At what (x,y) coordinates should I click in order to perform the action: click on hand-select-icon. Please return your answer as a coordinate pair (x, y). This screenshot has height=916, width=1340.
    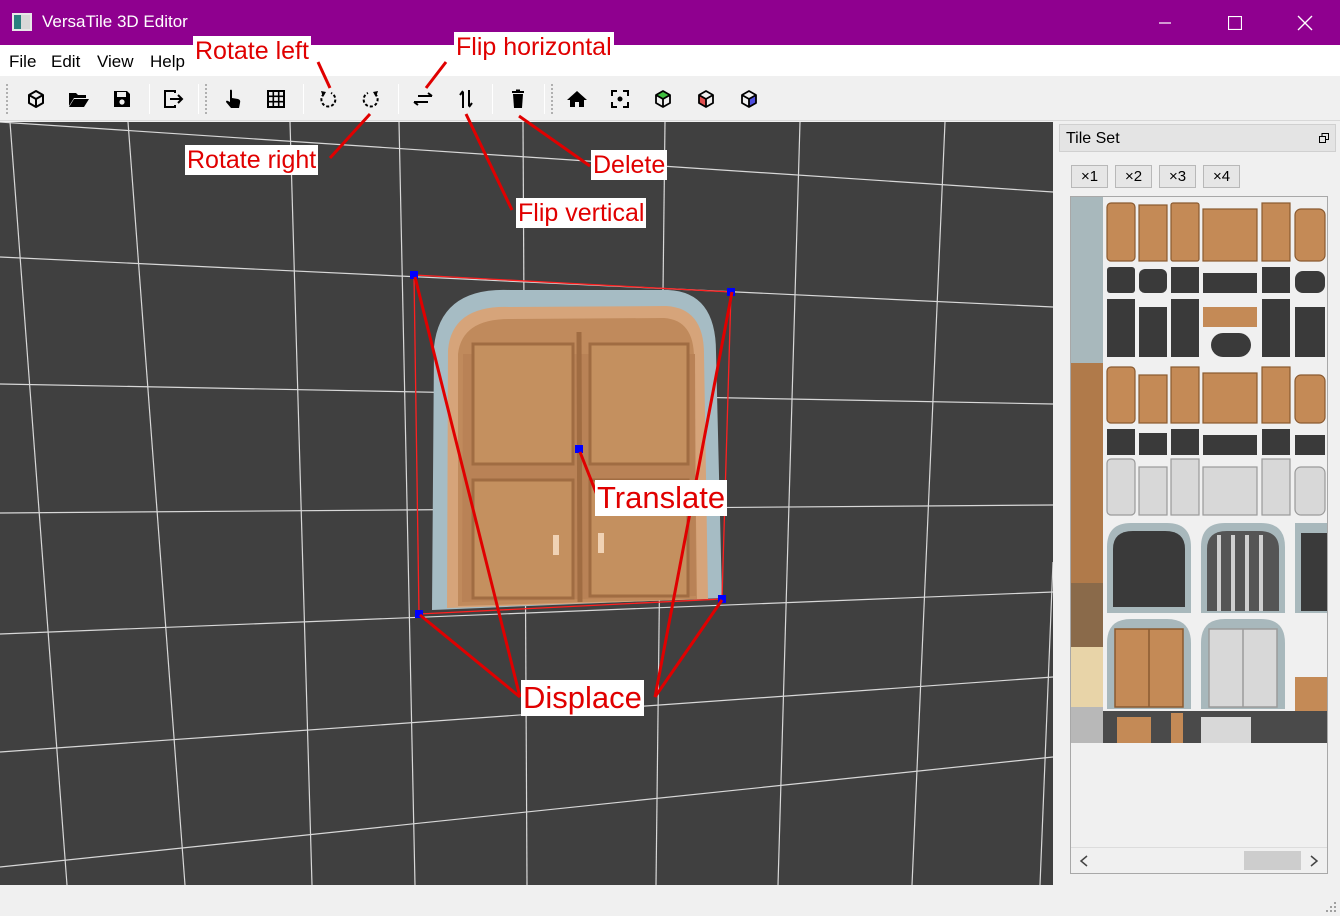
    Looking at the image, I should click on (233, 98).